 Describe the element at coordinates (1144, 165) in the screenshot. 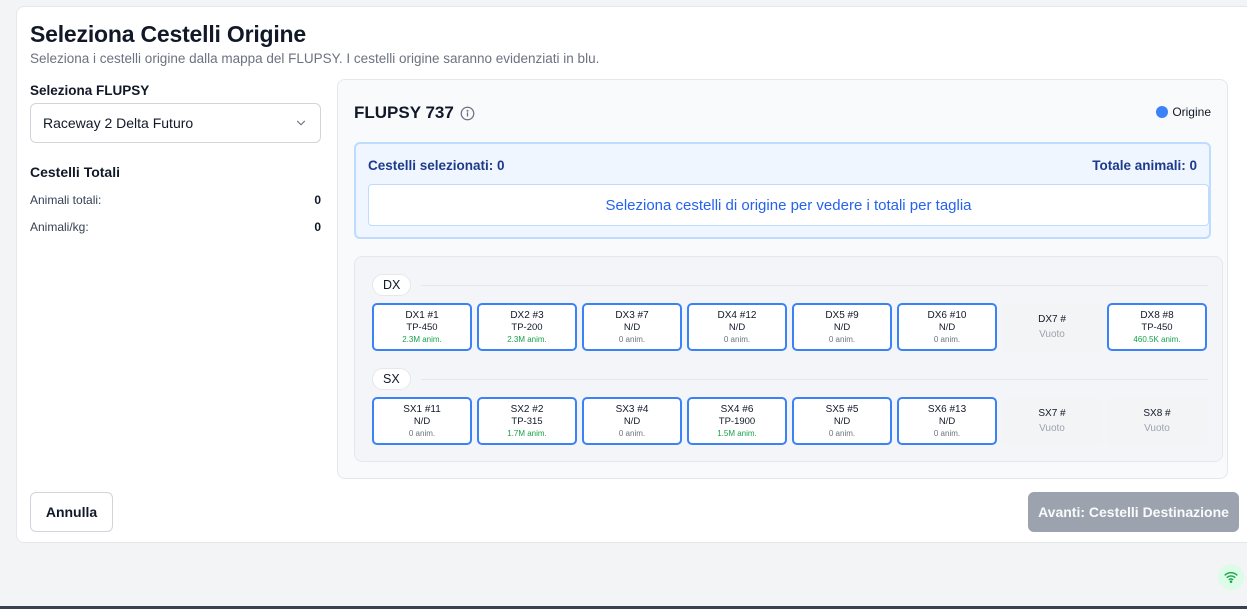

I see `total-animals: Totale animali: 0` at that location.